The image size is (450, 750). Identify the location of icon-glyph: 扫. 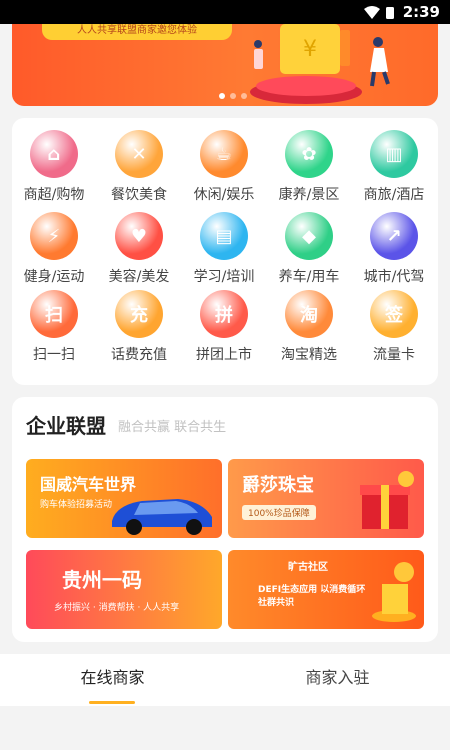
(54, 315).